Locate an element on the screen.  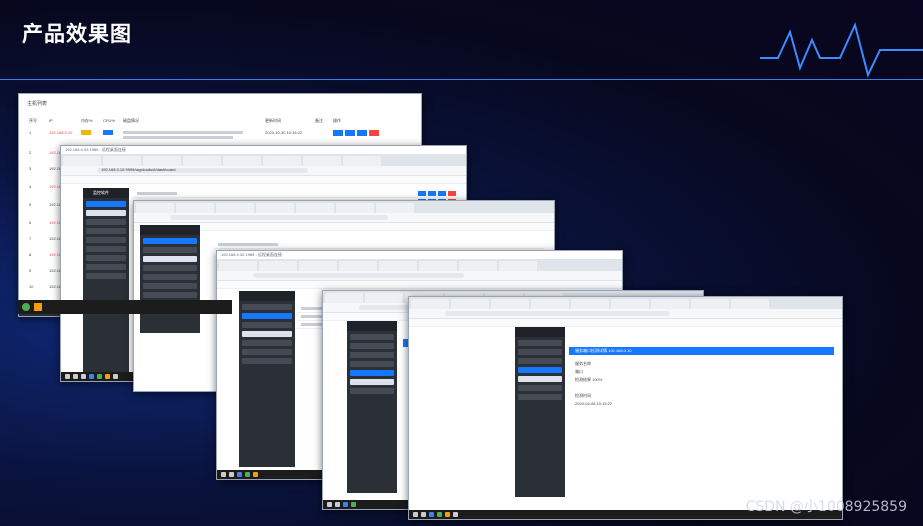
detail-field-3: 检测结果 100% is located at coordinates (589, 379).